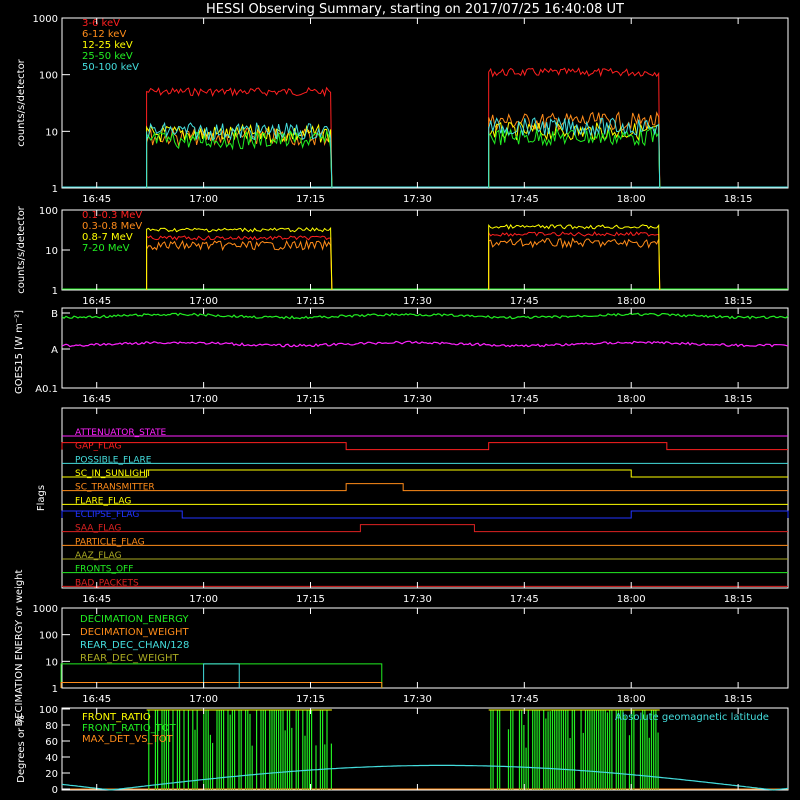 Image resolution: width=800 pixels, height=800 pixels. I want to click on flag-label: FRONTS_OFF, so click(104, 570).